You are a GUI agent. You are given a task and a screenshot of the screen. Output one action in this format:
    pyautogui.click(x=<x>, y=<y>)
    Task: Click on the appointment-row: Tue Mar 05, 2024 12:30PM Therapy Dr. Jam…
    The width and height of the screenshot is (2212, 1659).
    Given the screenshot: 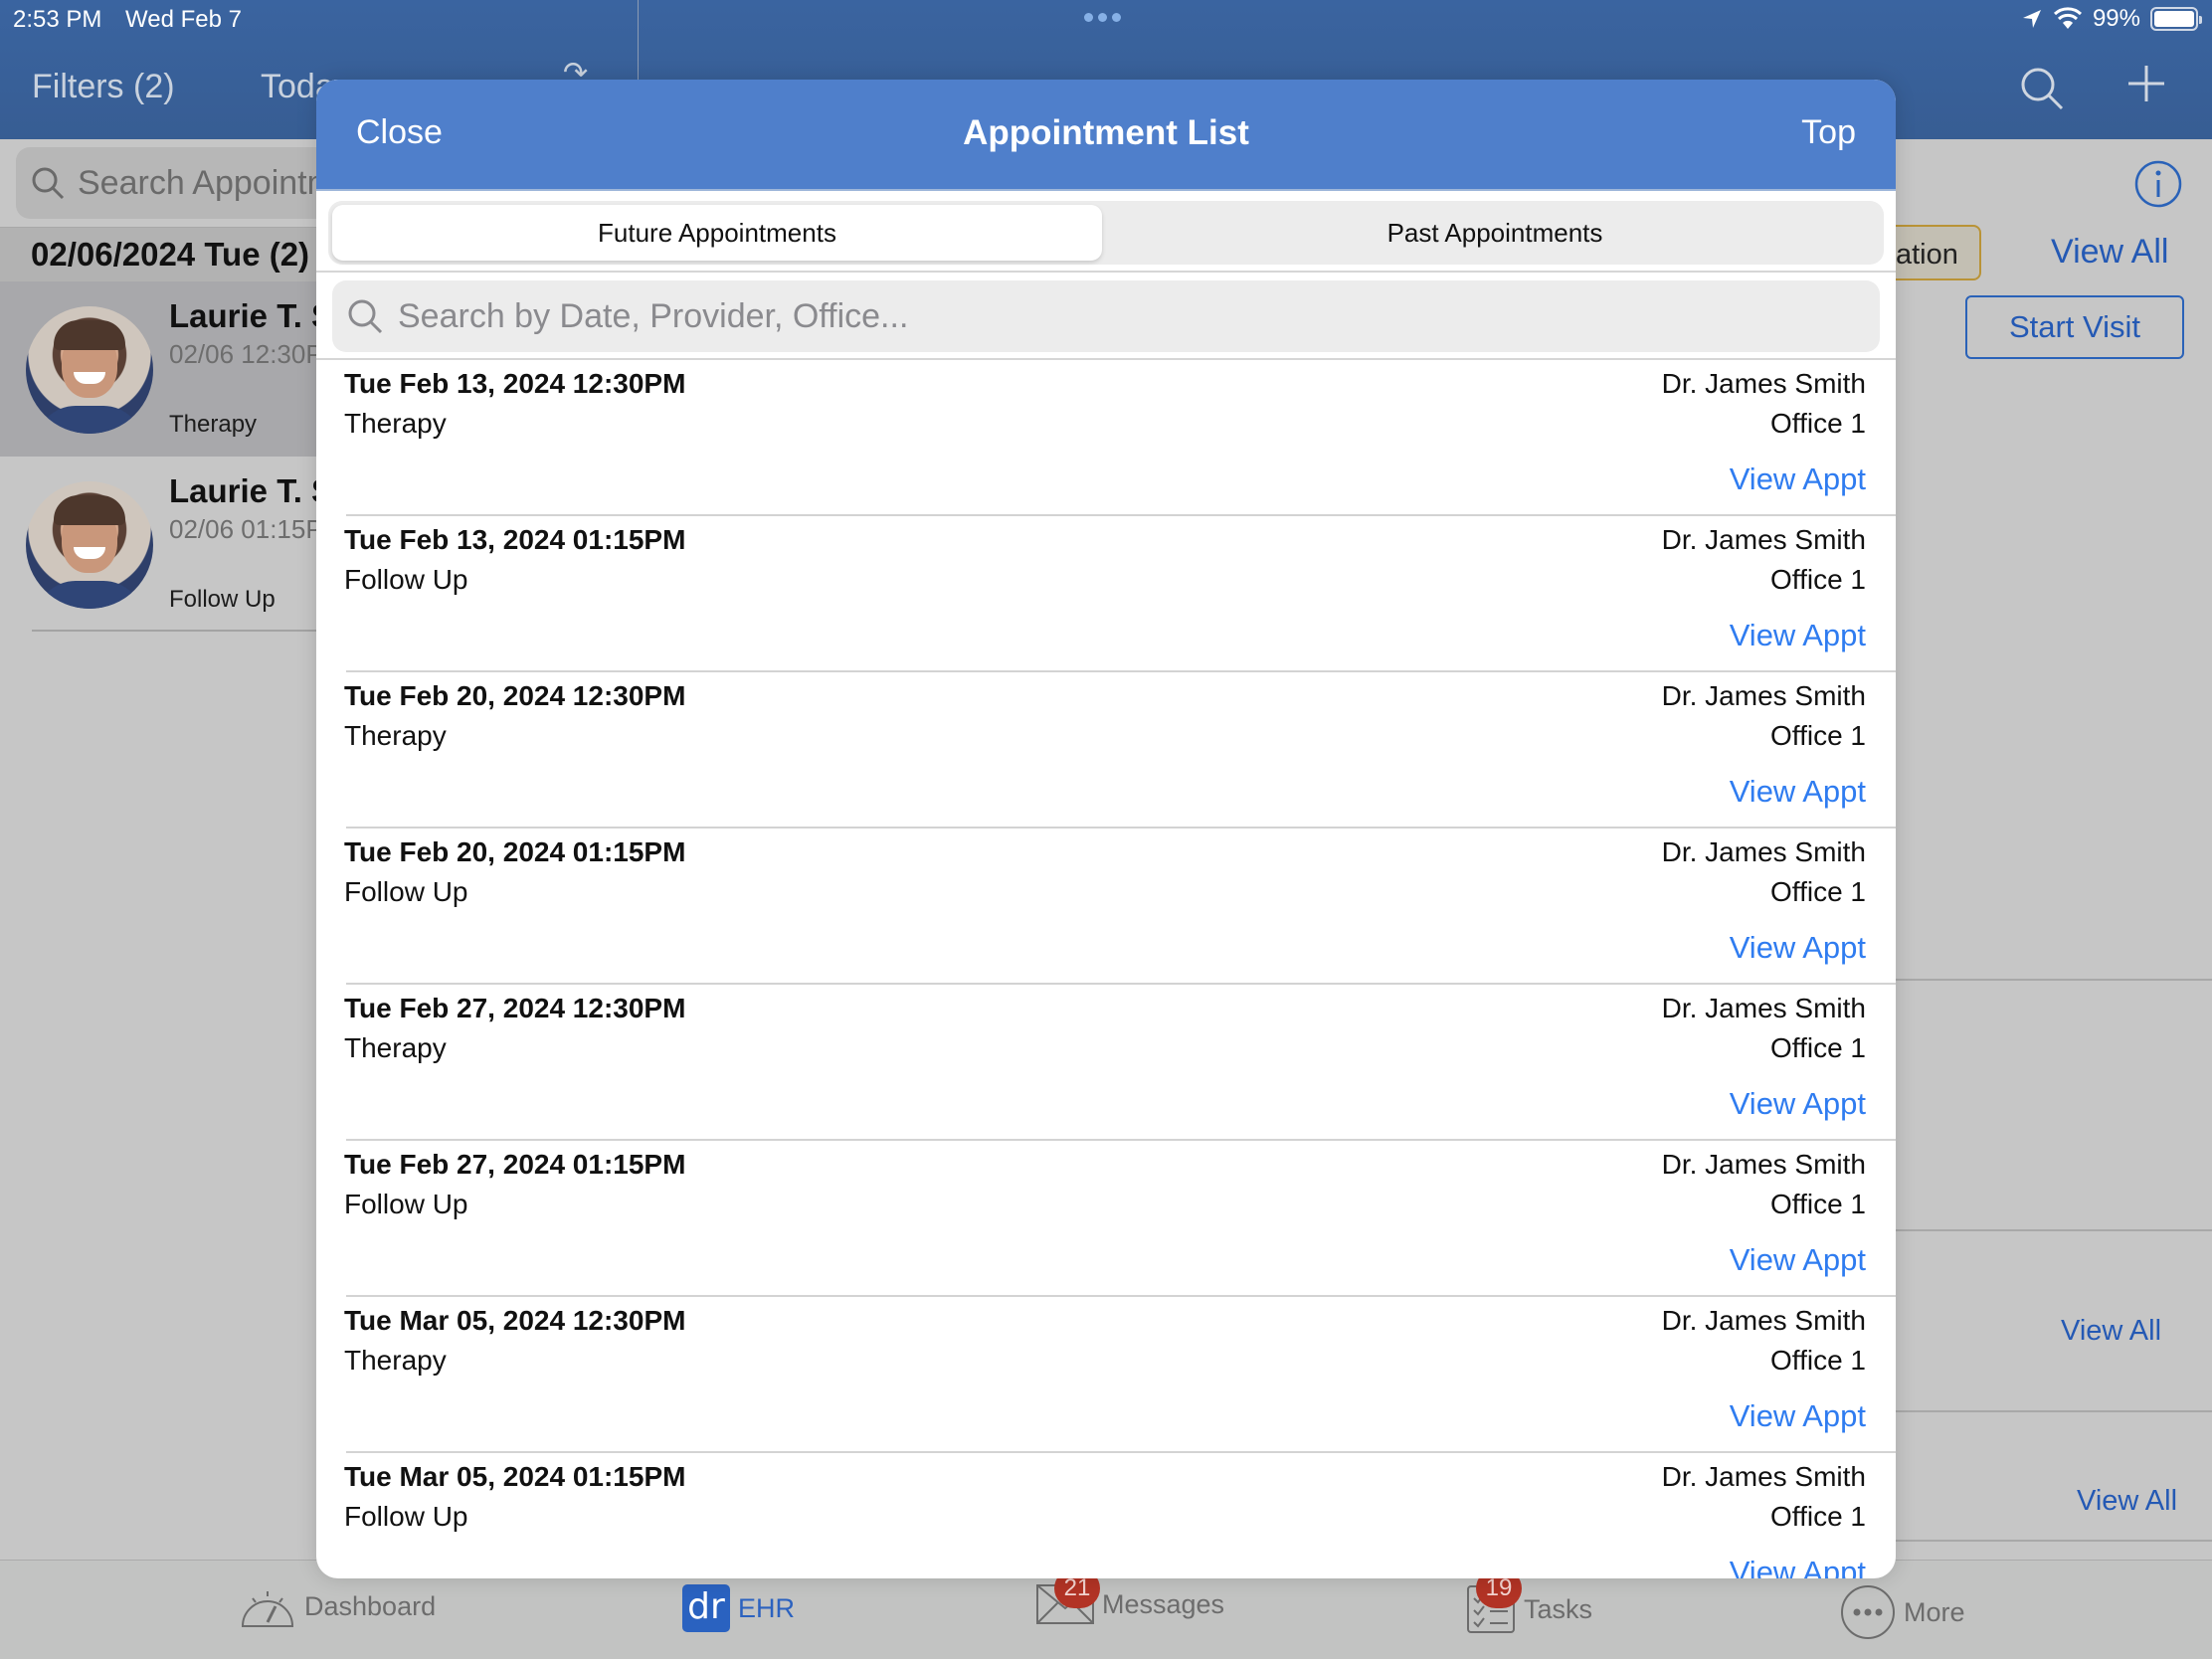 What is the action you would take?
    pyautogui.click(x=1120, y=1375)
    